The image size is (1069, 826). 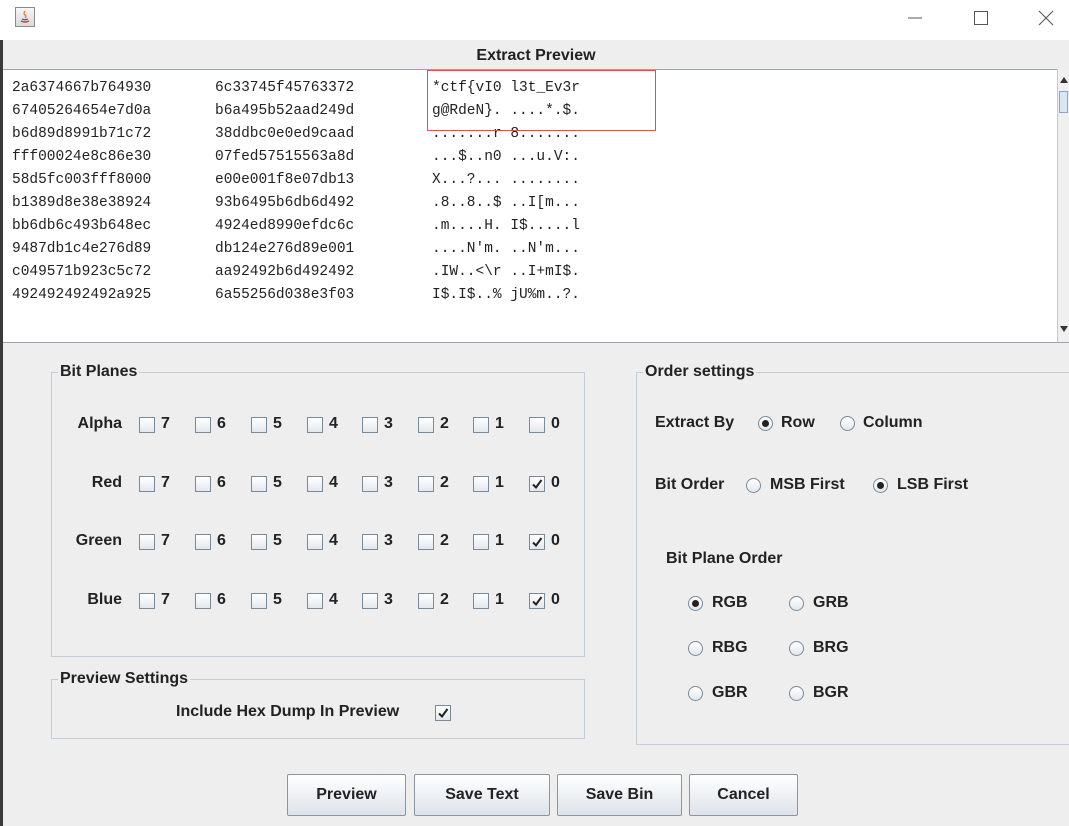 I want to click on extract-by-row-radio, so click(x=765, y=423).